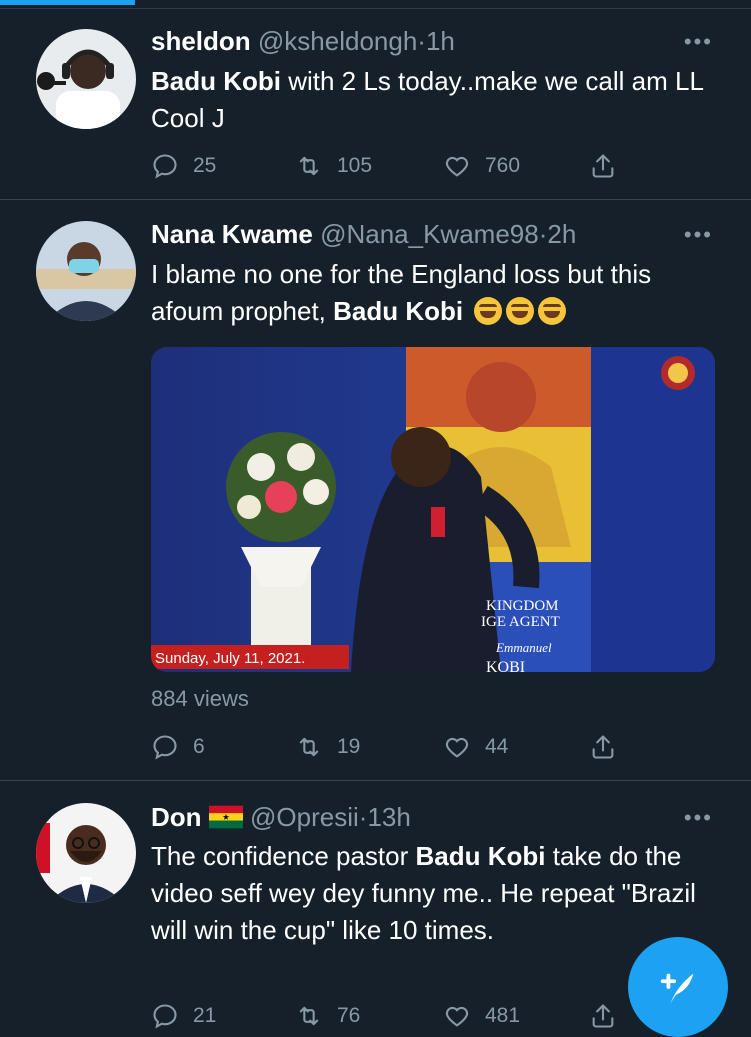 This screenshot has width=751, height=1037. What do you see at coordinates (333, 166) in the screenshot?
I see `retweet-button: 105` at bounding box center [333, 166].